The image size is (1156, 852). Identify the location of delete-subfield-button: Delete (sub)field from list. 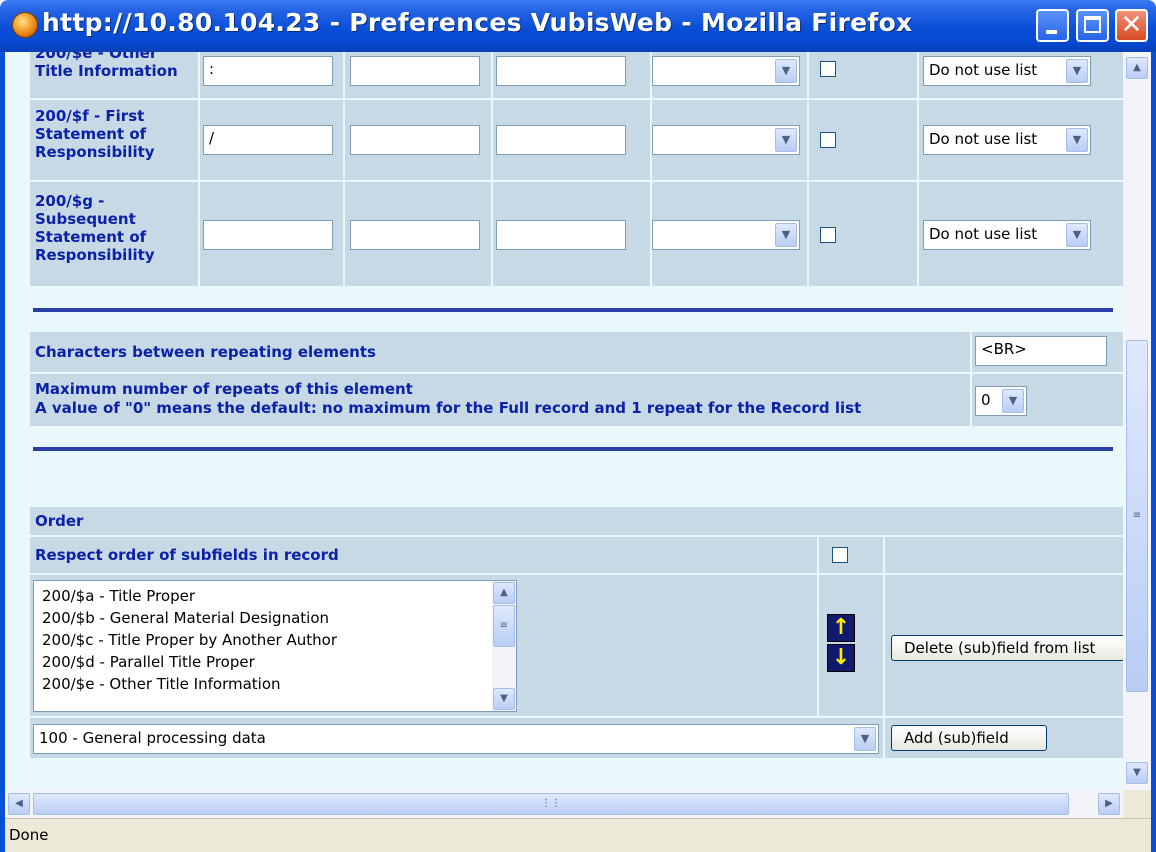
(1007, 648).